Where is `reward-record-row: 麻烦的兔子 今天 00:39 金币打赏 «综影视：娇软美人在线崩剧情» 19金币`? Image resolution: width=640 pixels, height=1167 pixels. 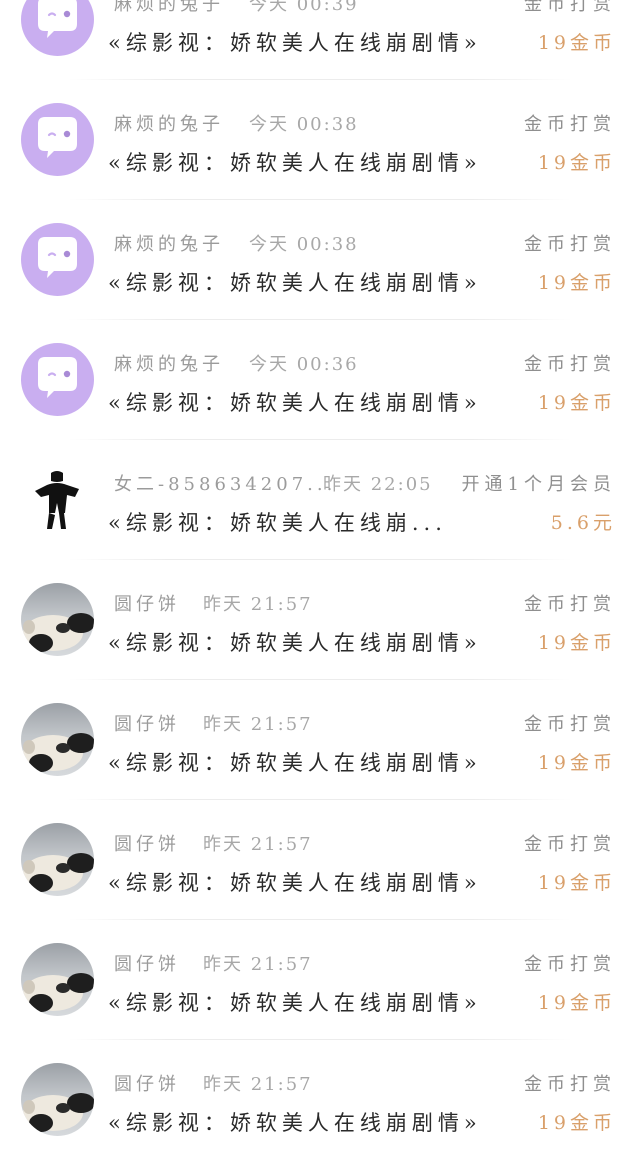 reward-record-row: 麻烦的兔子 今天 00:39 金币打赏 «综影视：娇软美人在线崩剧情» 19金币 is located at coordinates (320, 40).